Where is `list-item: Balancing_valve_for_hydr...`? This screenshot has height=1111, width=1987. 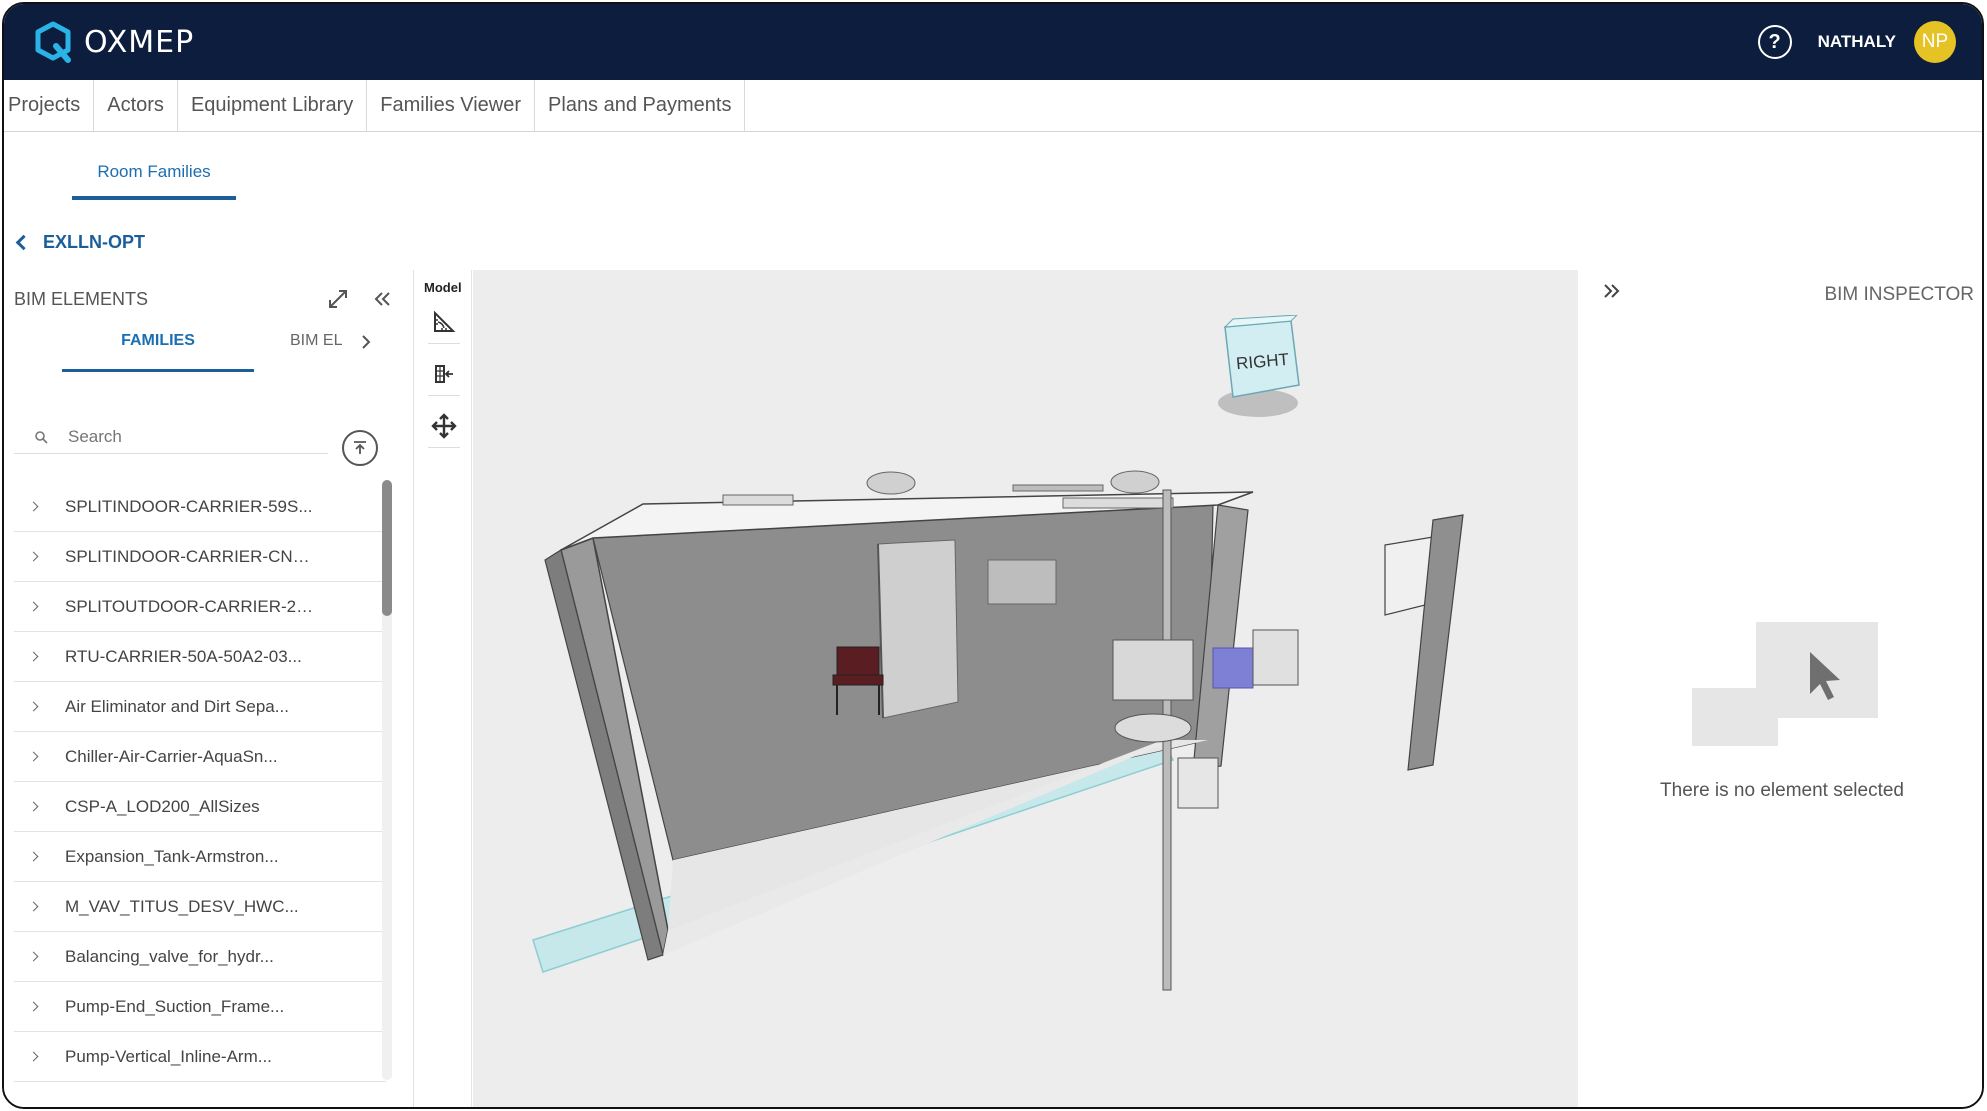 list-item: Balancing_valve_for_hydr... is located at coordinates (200, 957).